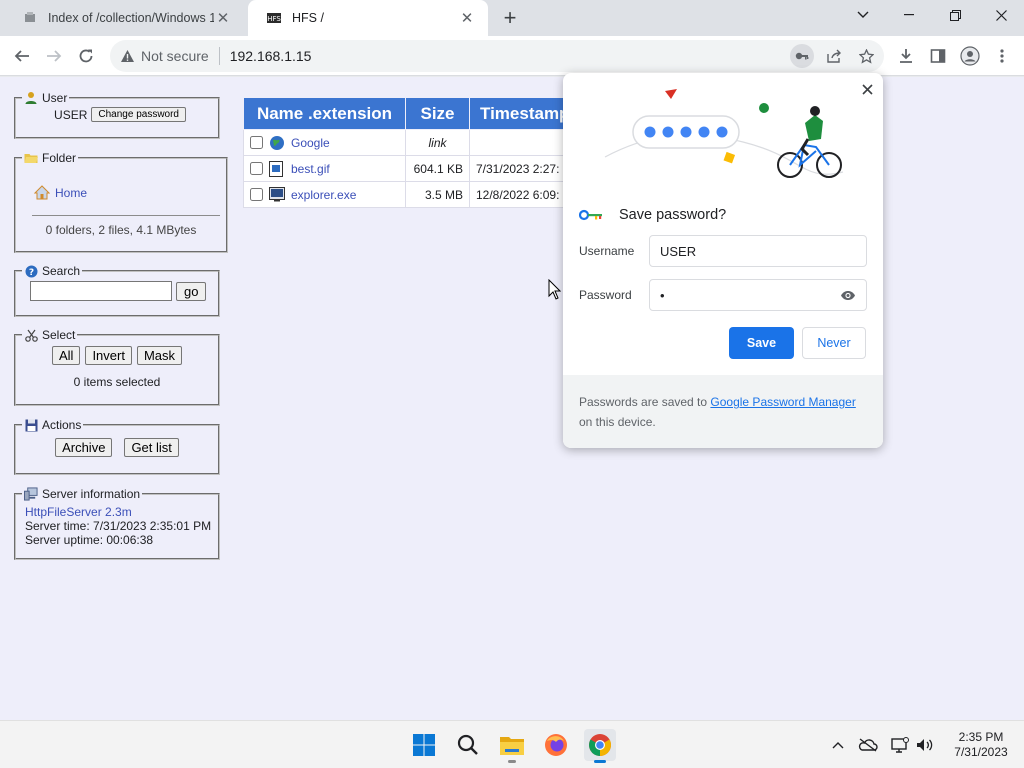 This screenshot has height=768, width=1024. I want to click on tab-title: Index of /collection/Windows 10, so click(131, 18).